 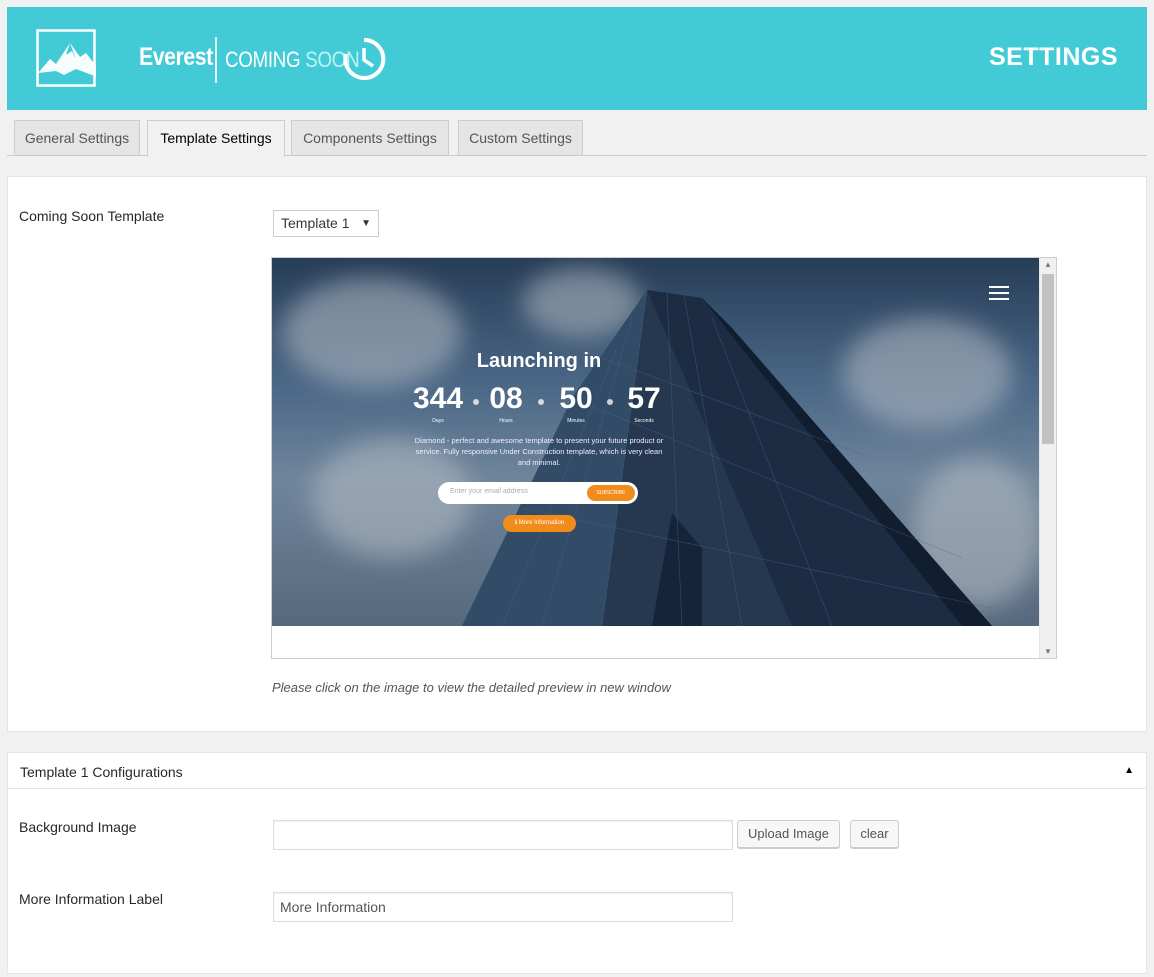 I want to click on clock-icon, so click(x=364, y=58).